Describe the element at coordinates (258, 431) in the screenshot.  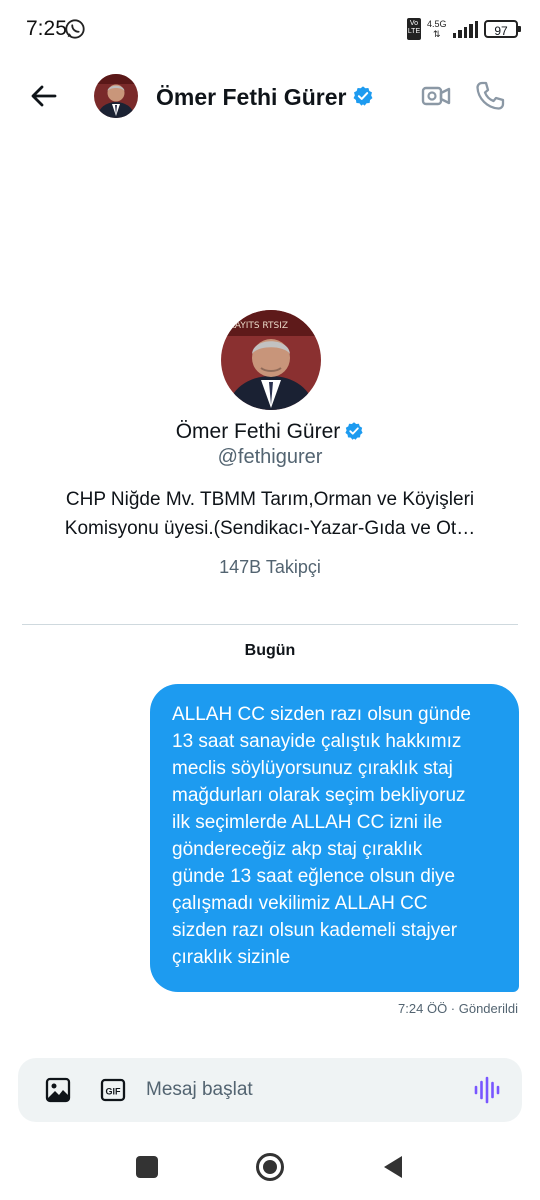
I see `profile-name-text: Ömer Fethi Gürer` at that location.